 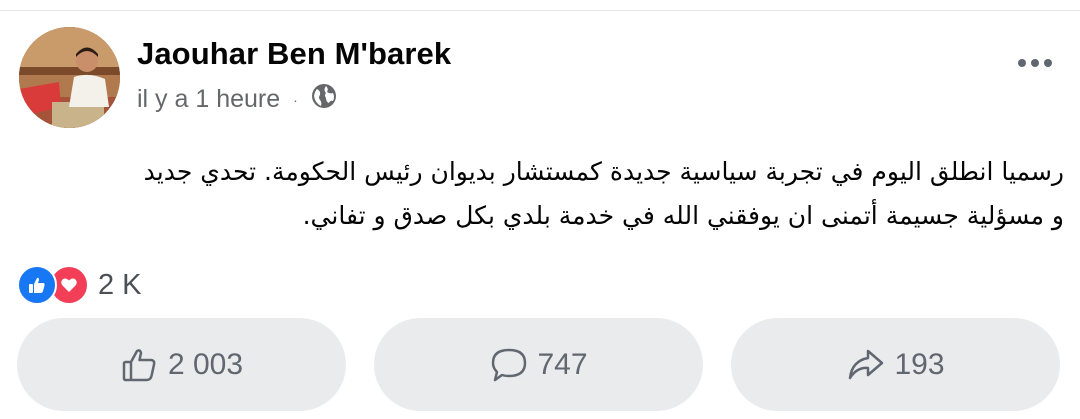 I want to click on more-options-button, so click(x=1039, y=63).